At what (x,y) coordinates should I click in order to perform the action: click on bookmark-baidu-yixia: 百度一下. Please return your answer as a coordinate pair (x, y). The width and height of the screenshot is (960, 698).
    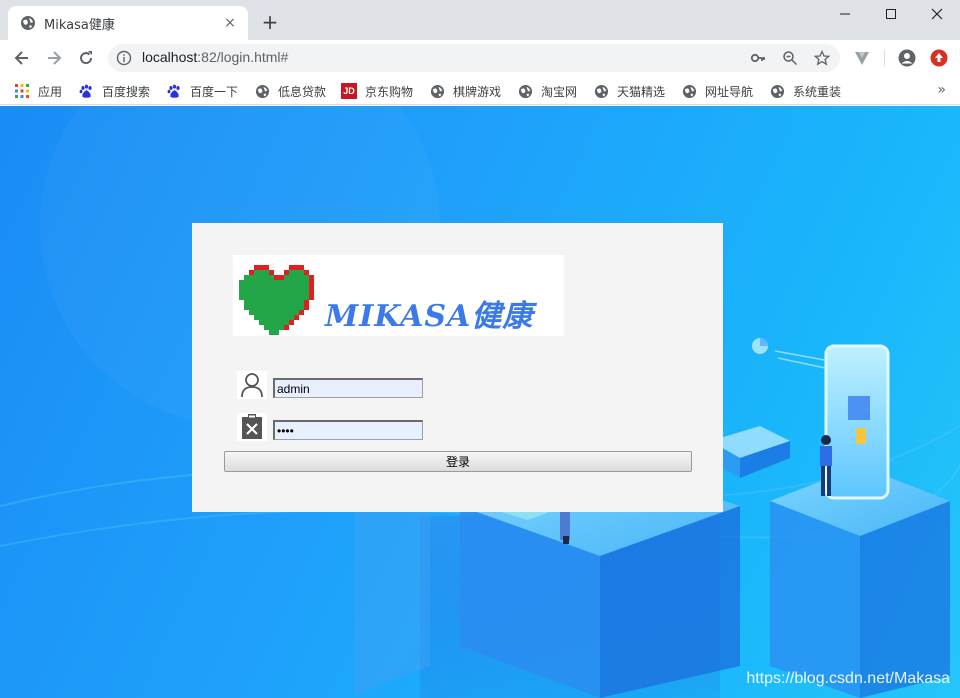
    Looking at the image, I should click on (202, 91).